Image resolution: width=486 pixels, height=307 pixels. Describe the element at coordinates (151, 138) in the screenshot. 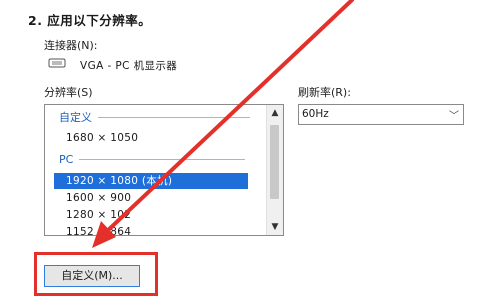

I see `resolution-item: 1680 × 1050` at that location.